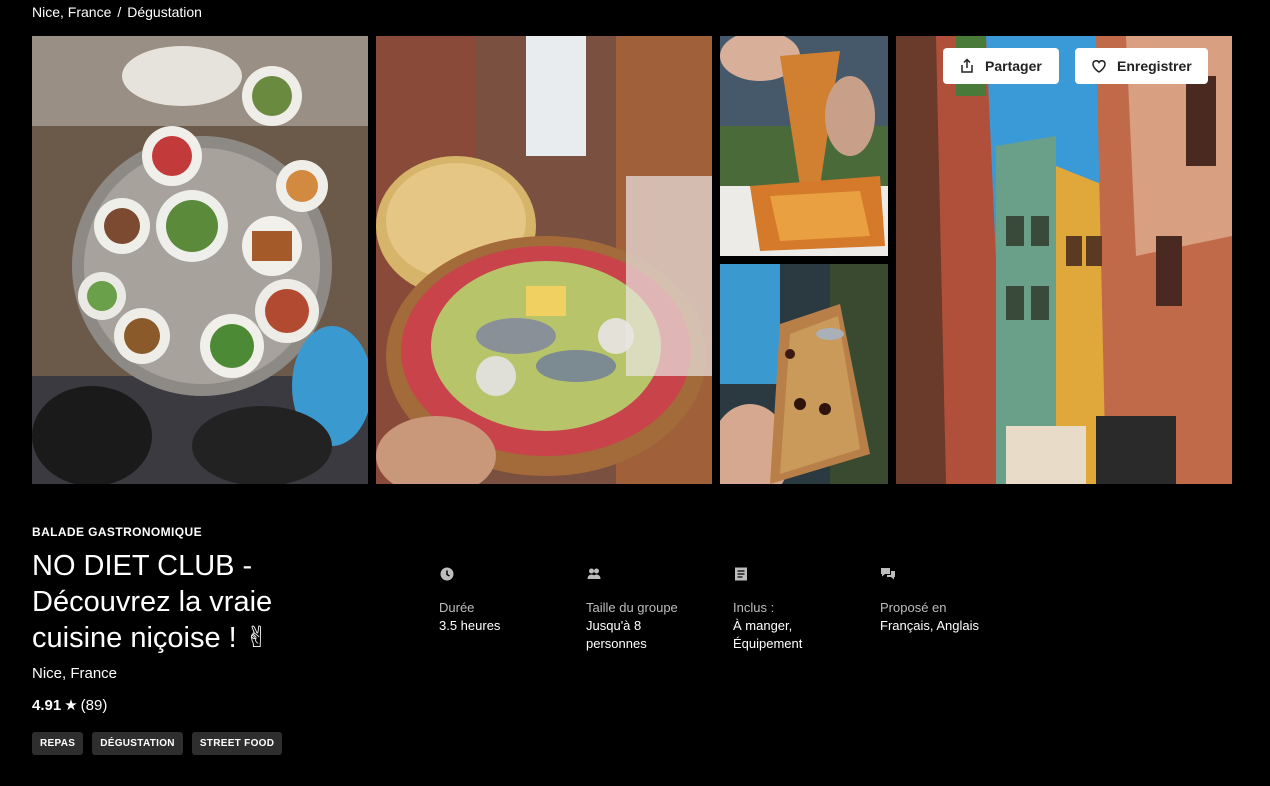 The height and width of the screenshot is (786, 1270). What do you see at coordinates (768, 634) in the screenshot?
I see `detail-included-value: À manger, Équipement` at bounding box center [768, 634].